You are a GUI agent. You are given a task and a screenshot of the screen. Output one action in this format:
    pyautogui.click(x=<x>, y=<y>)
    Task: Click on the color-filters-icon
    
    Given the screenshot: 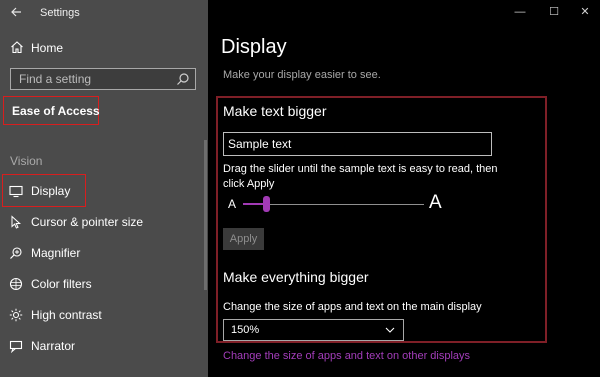 What is the action you would take?
    pyautogui.click(x=16, y=284)
    